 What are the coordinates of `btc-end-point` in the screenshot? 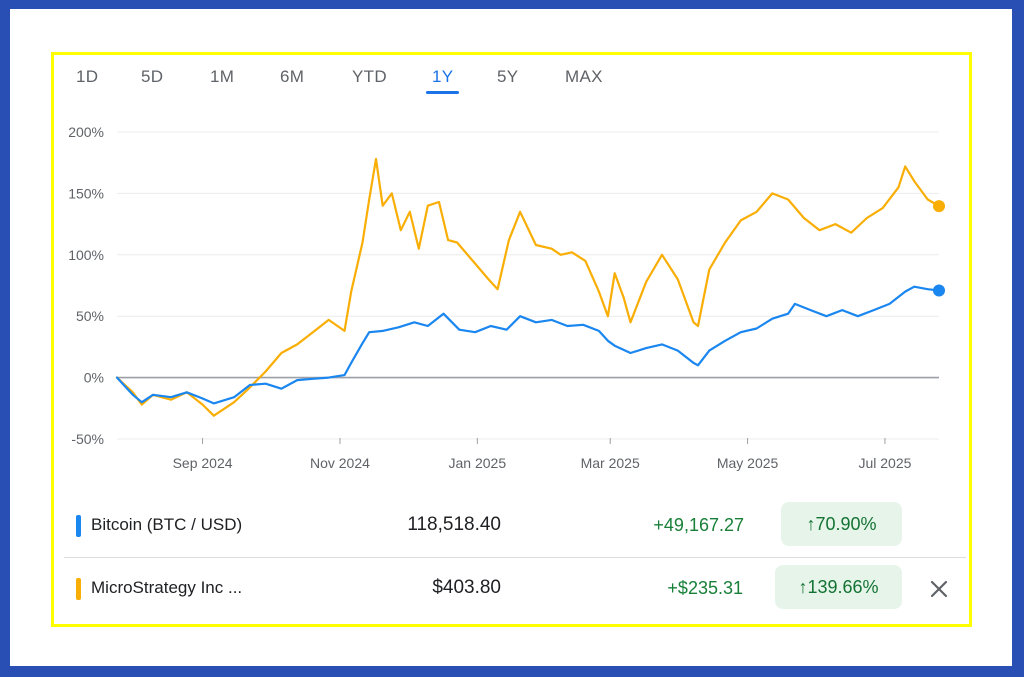 It's located at (939, 290).